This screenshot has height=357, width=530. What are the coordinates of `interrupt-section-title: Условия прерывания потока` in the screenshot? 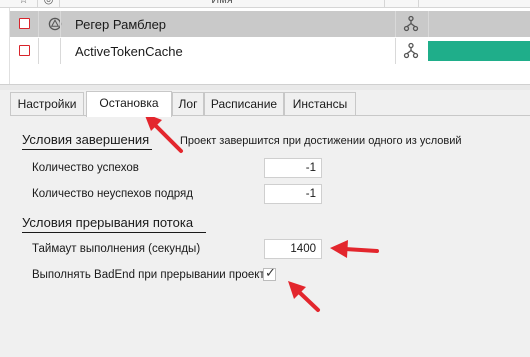 It's located at (108, 222).